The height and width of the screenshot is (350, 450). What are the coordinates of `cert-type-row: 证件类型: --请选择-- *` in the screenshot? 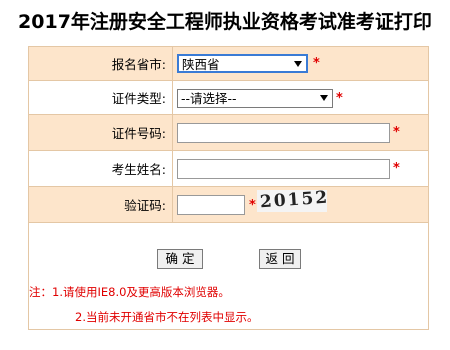 It's located at (228, 98).